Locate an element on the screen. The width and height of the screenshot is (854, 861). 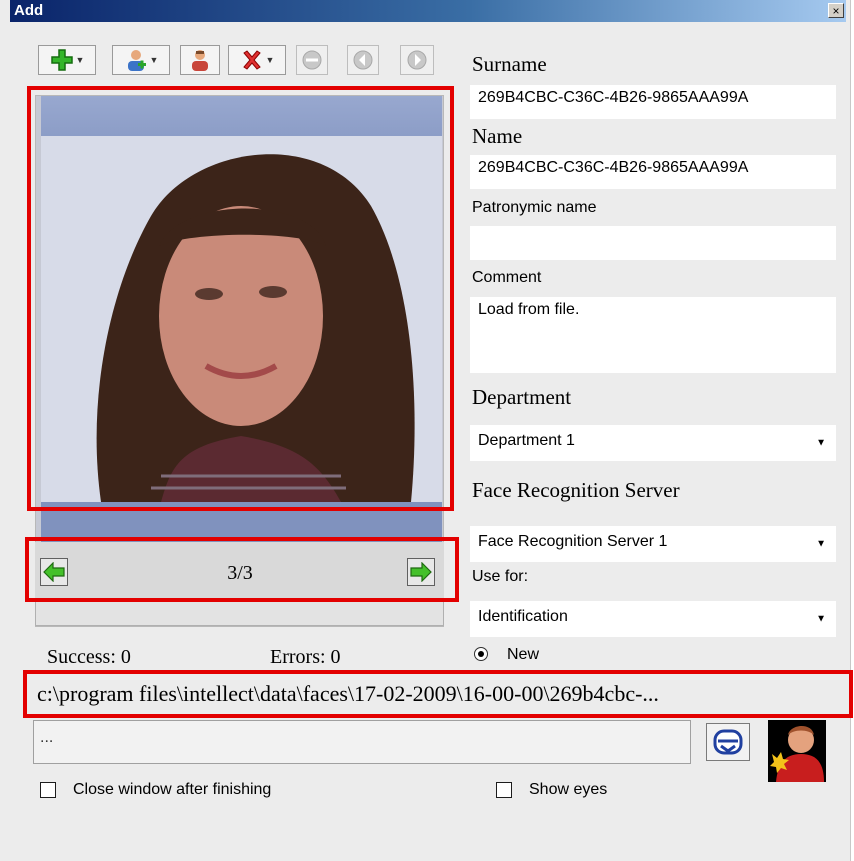
name-label: Name is located at coordinates (497, 136).